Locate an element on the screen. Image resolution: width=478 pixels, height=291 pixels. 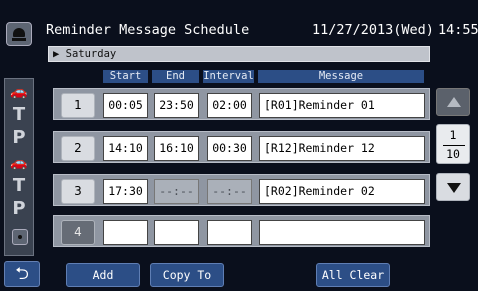
pager: 1 10 is located at coordinates (454, 150).